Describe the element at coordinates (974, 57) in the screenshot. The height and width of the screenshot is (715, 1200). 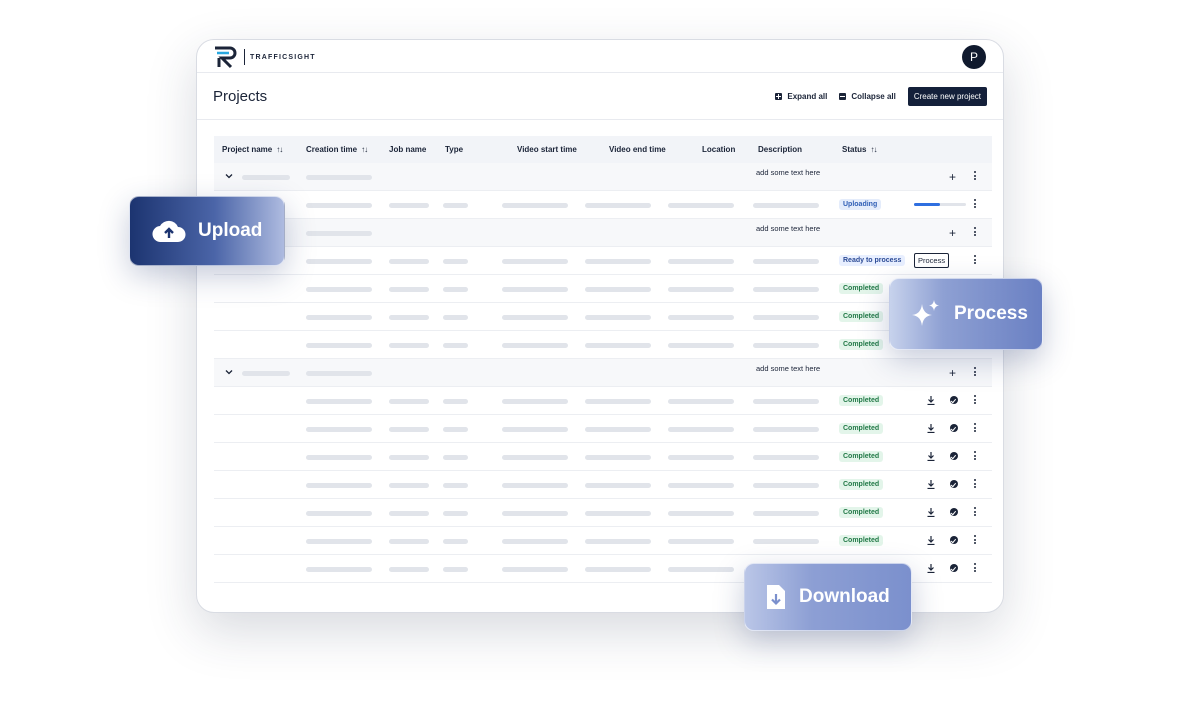
I see `user-avatar: P` at that location.